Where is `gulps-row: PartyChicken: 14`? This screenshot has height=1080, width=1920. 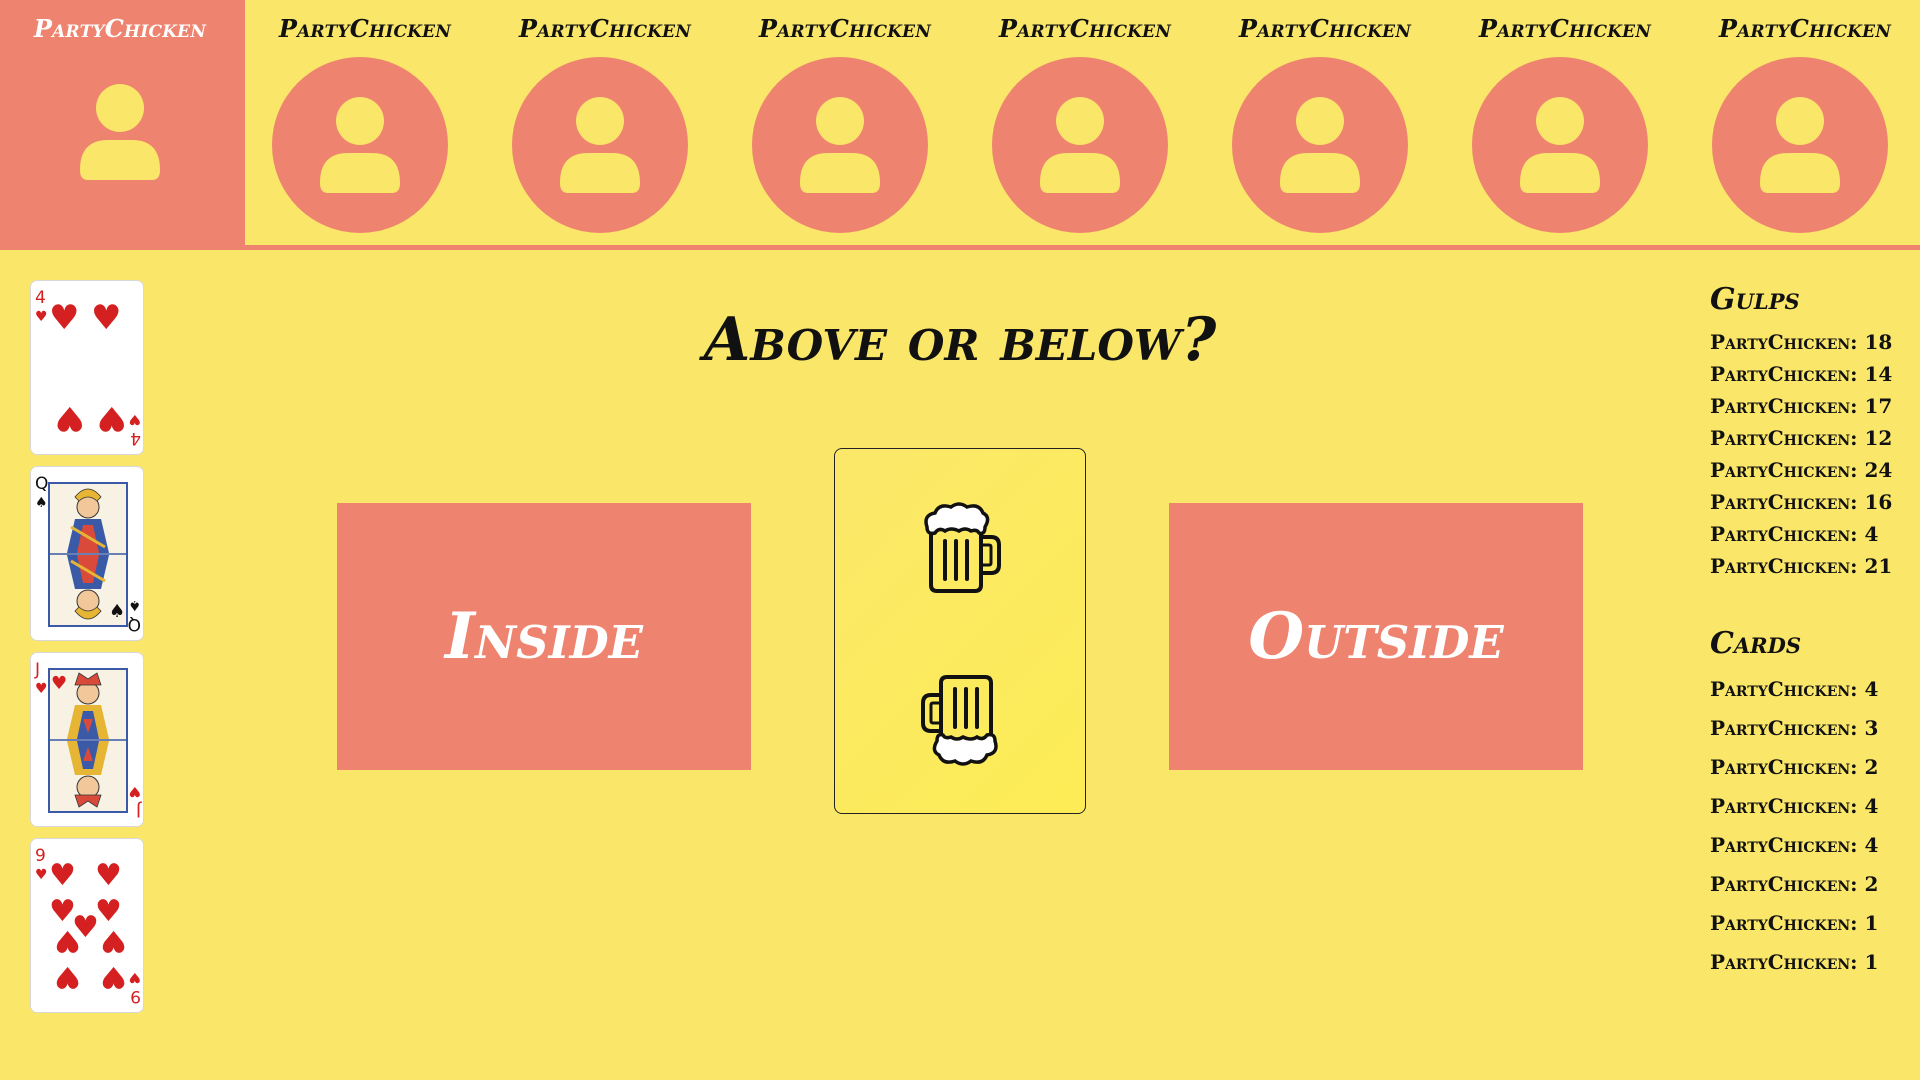 gulps-row: PartyChicken: 14 is located at coordinates (1801, 374).